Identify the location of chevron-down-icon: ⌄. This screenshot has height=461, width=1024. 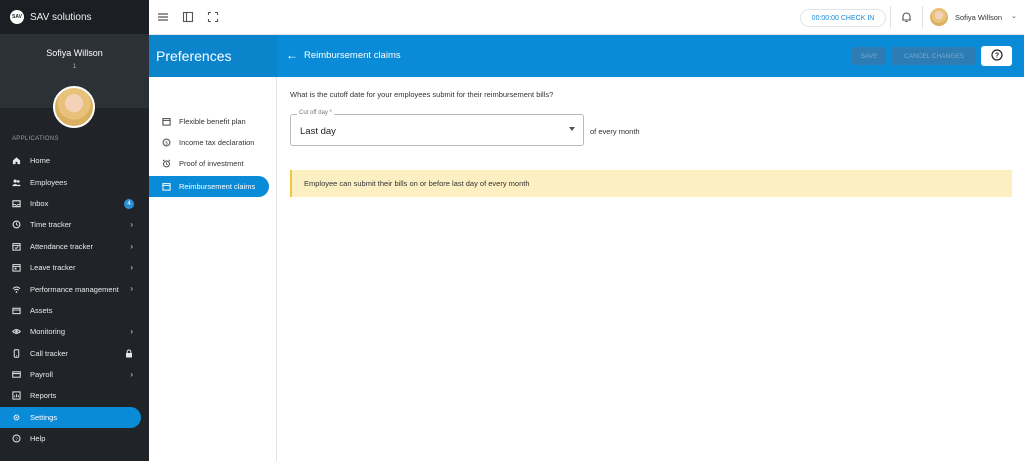
(1014, 16).